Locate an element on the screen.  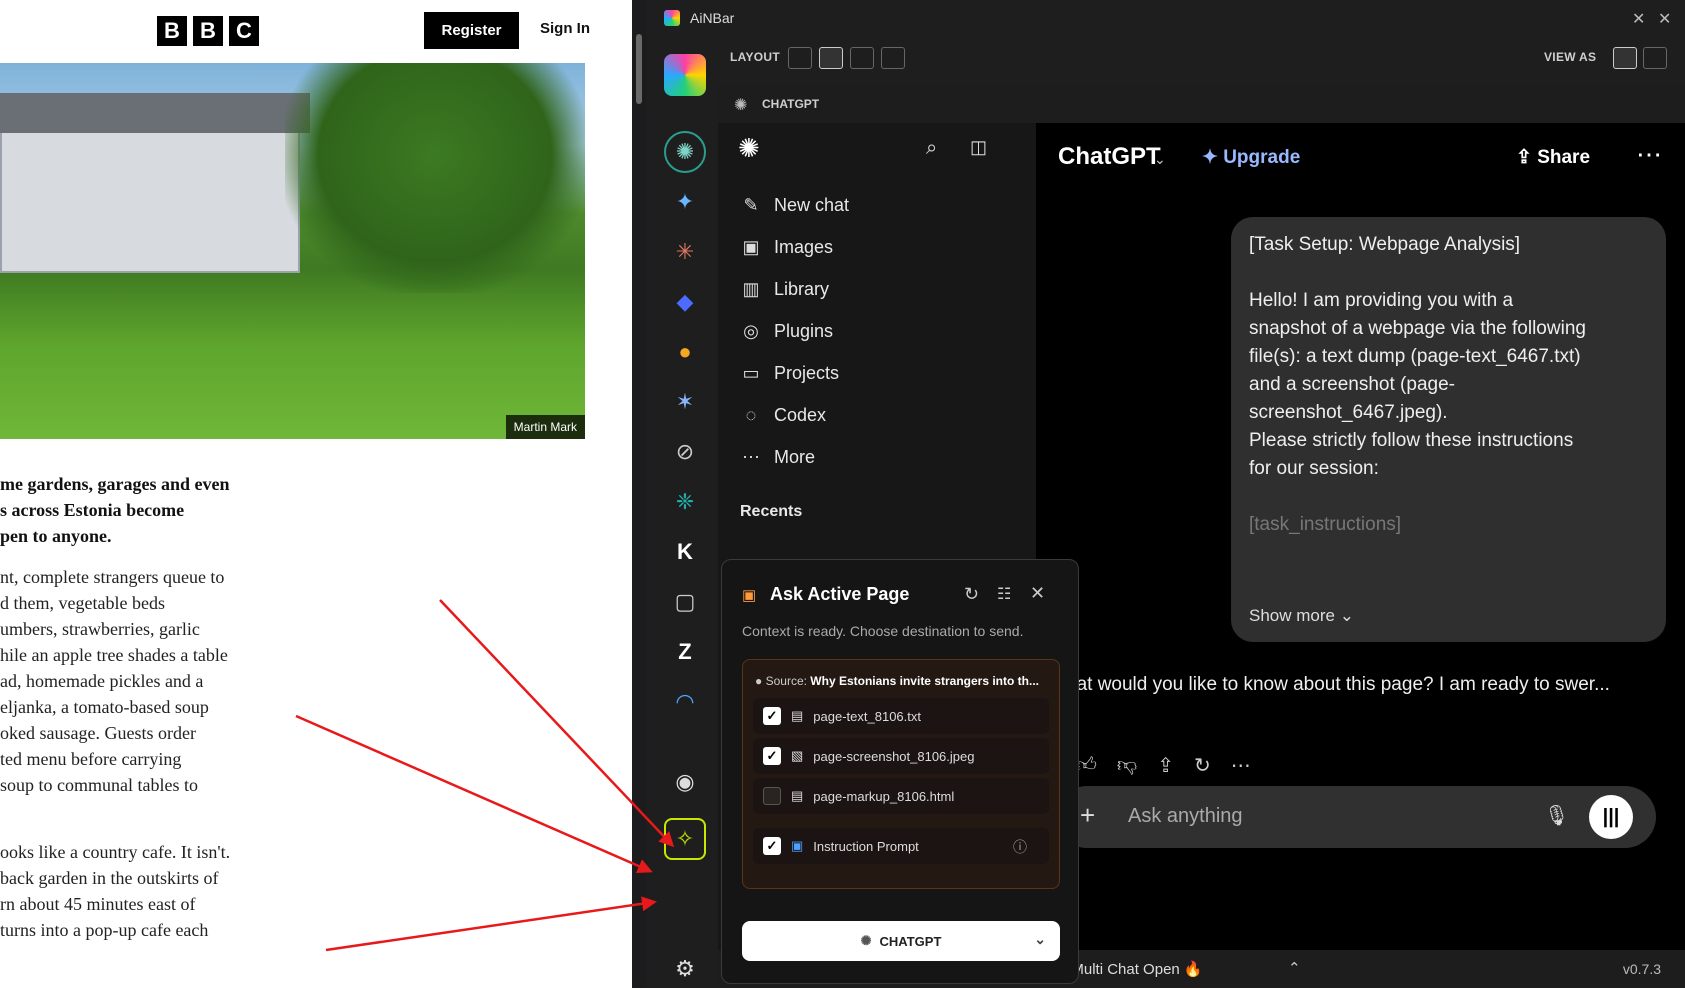
plus-icon: + is located at coordinates (1087, 815).